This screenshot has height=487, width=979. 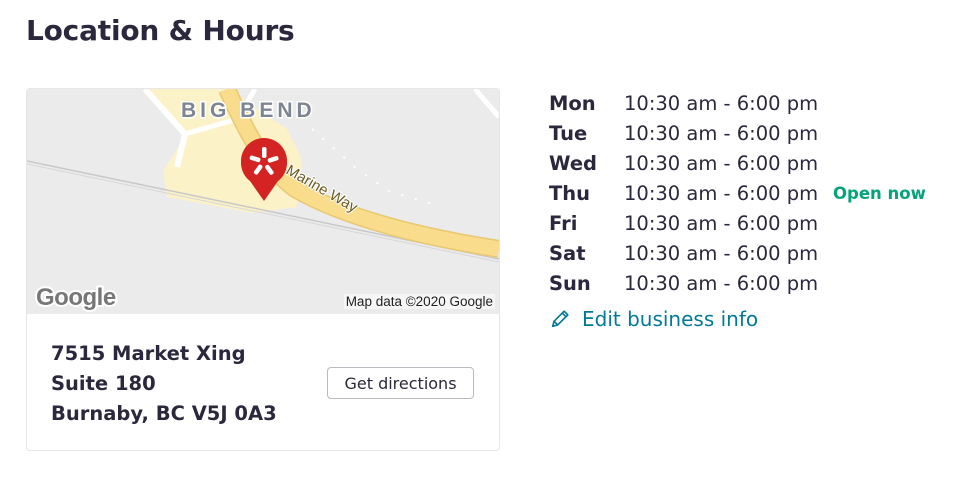 I want to click on open-status: Open now, so click(x=879, y=193).